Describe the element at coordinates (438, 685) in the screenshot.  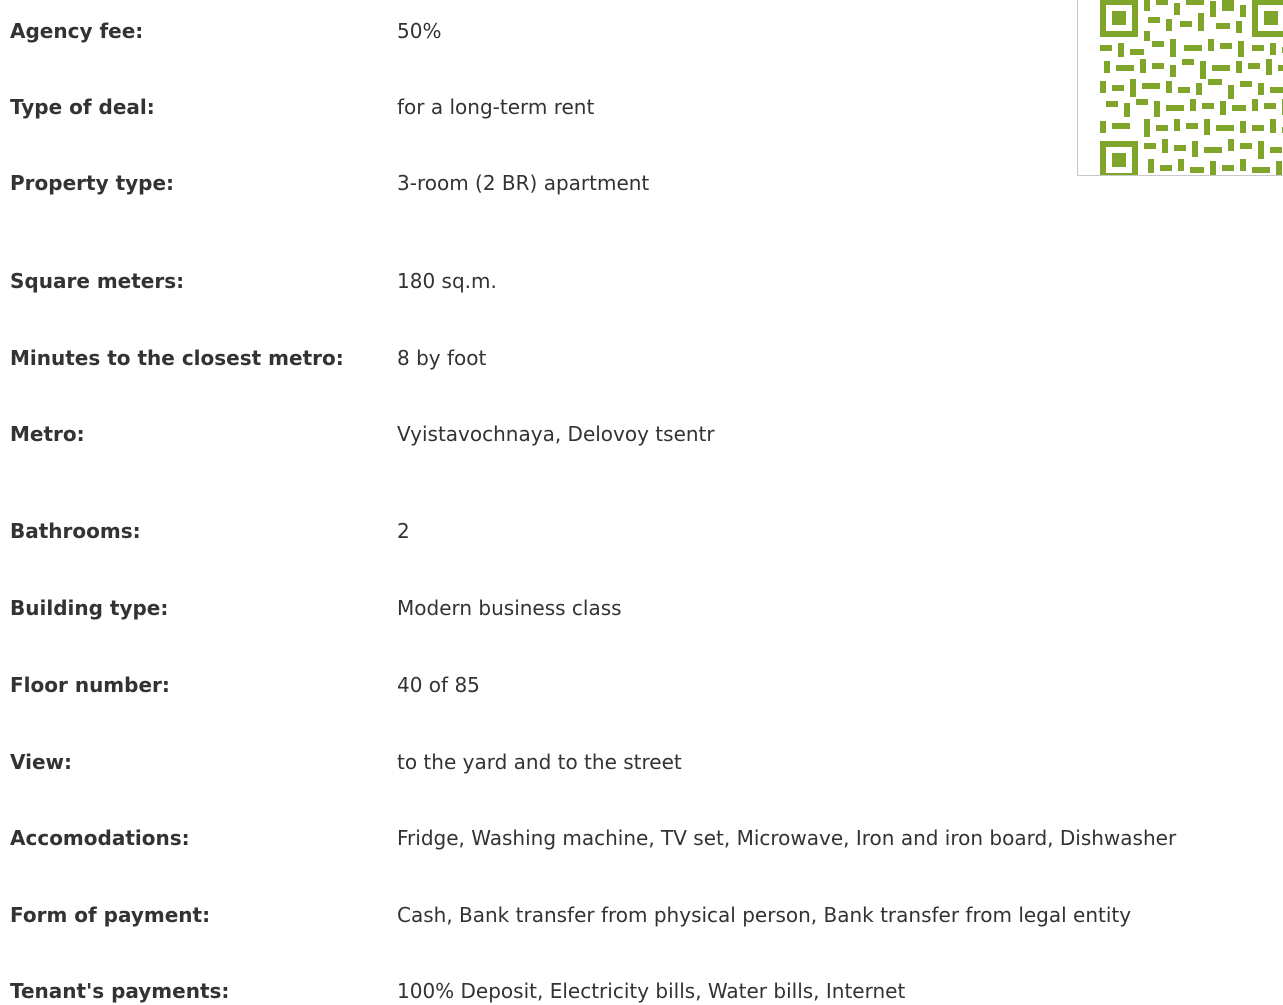
I see `detail-value: 40 of 85` at that location.